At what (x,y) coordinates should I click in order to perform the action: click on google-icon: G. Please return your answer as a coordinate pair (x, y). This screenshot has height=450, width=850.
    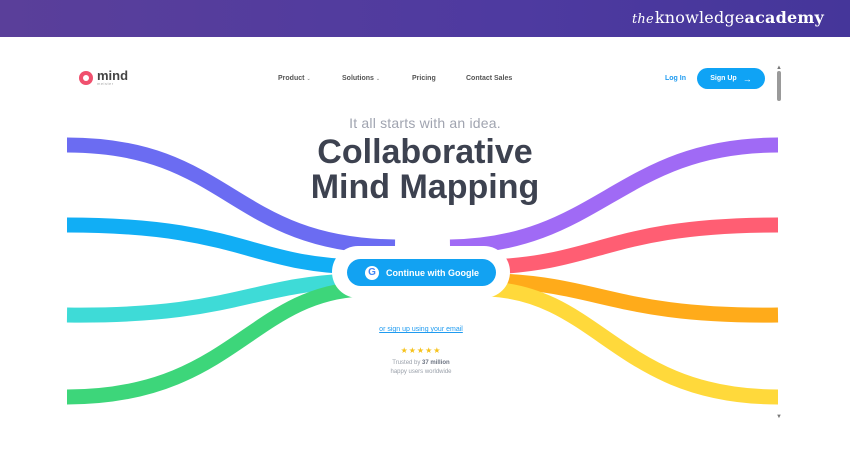
    Looking at the image, I should click on (372, 272).